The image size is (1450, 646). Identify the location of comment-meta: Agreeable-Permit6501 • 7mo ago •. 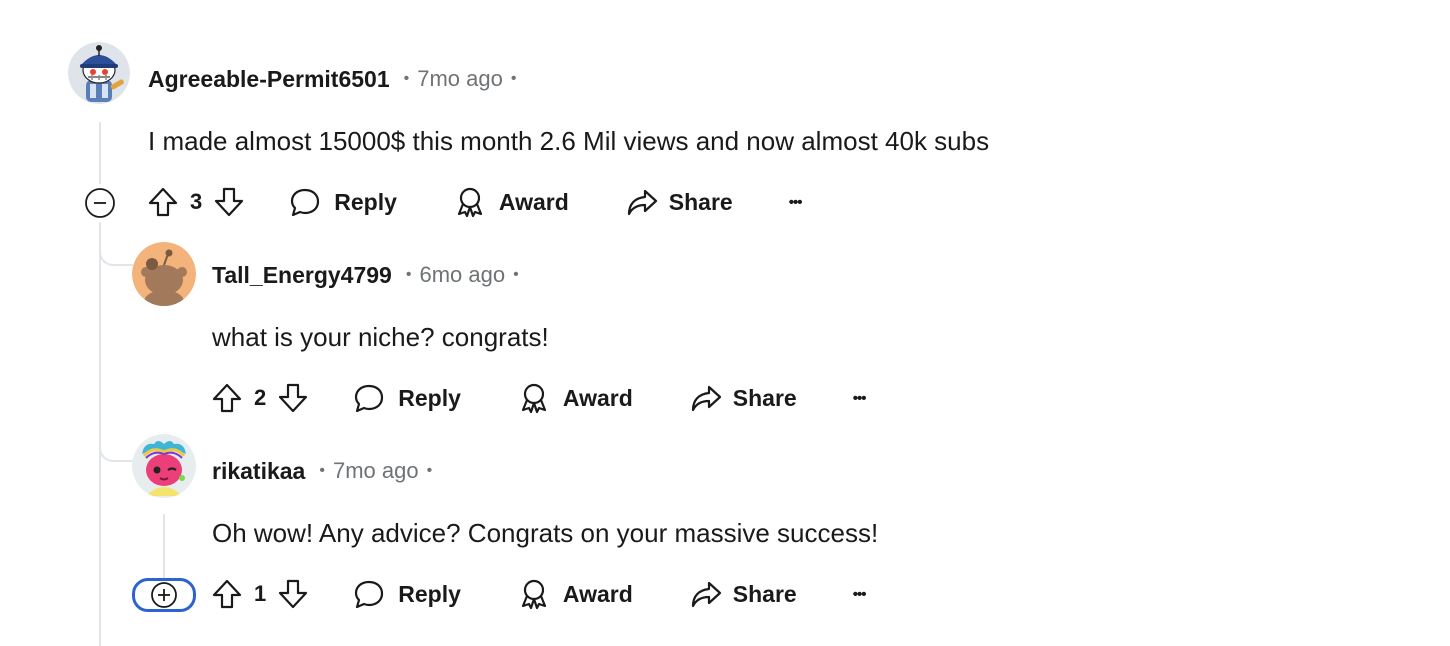
(332, 79).